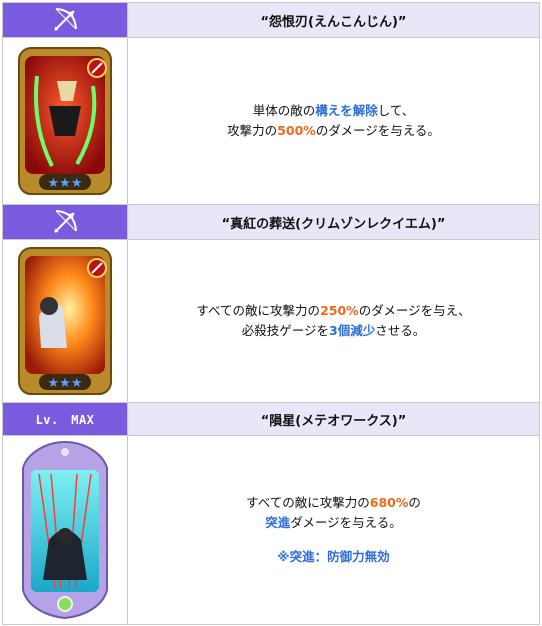 This screenshot has width=542, height=626. What do you see at coordinates (334, 222) in the screenshot?
I see `skill-title: “真紅の葬送(クリムゾンレクイエム)”` at bounding box center [334, 222].